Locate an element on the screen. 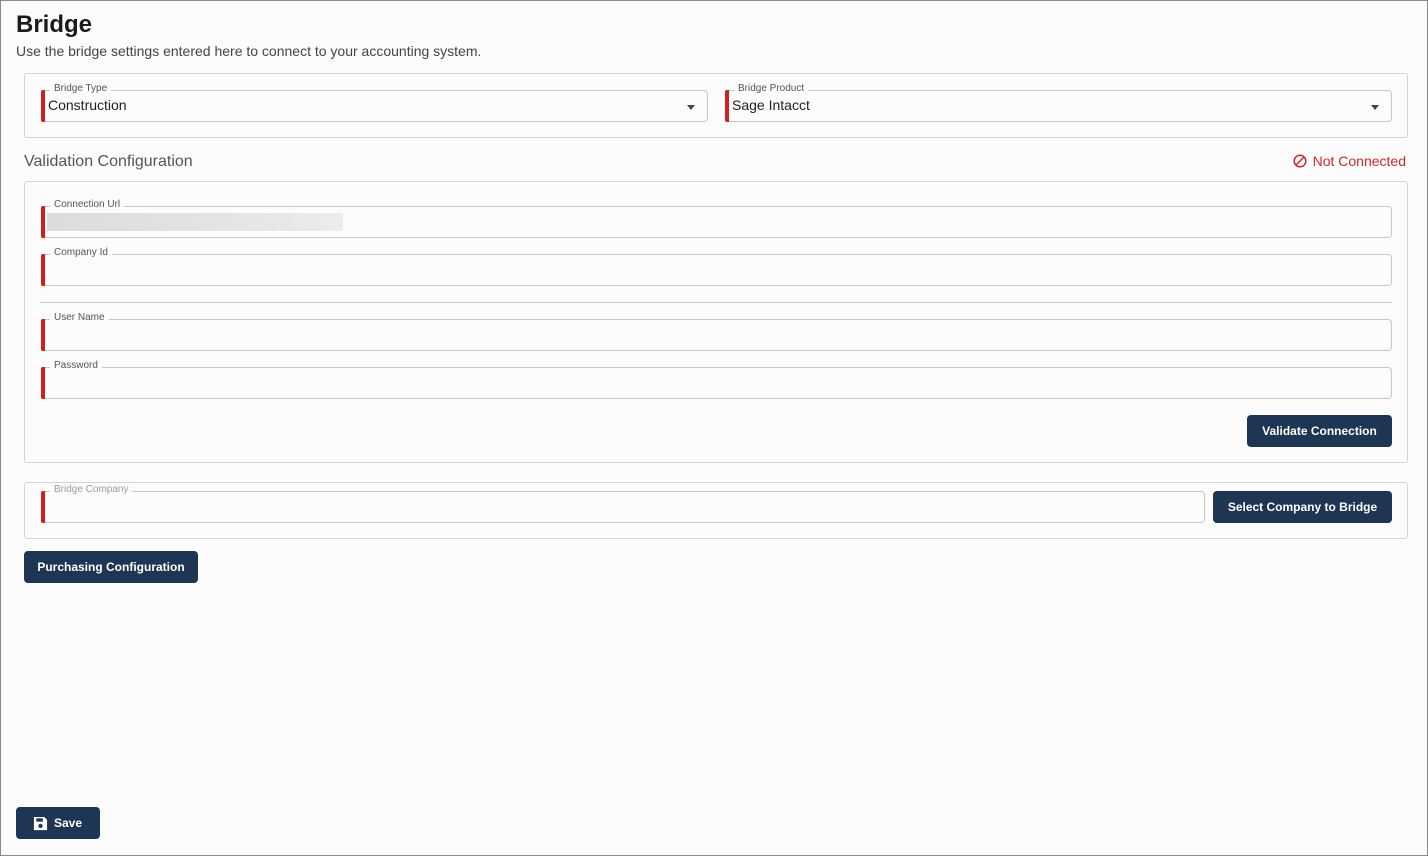 This screenshot has height=856, width=1428. bridge-product-select: Bridge Product Sage Intacct is located at coordinates (1058, 102).